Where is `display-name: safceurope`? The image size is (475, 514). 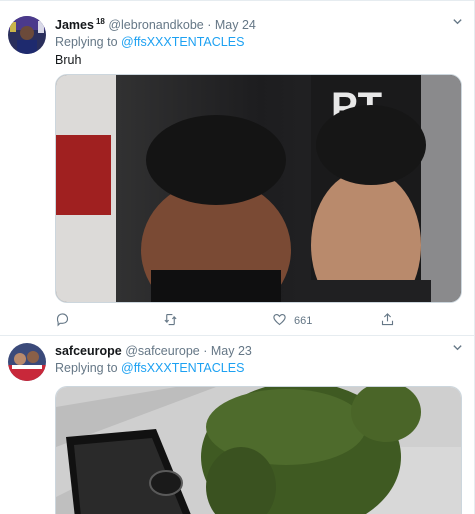 display-name: safceurope is located at coordinates (88, 351).